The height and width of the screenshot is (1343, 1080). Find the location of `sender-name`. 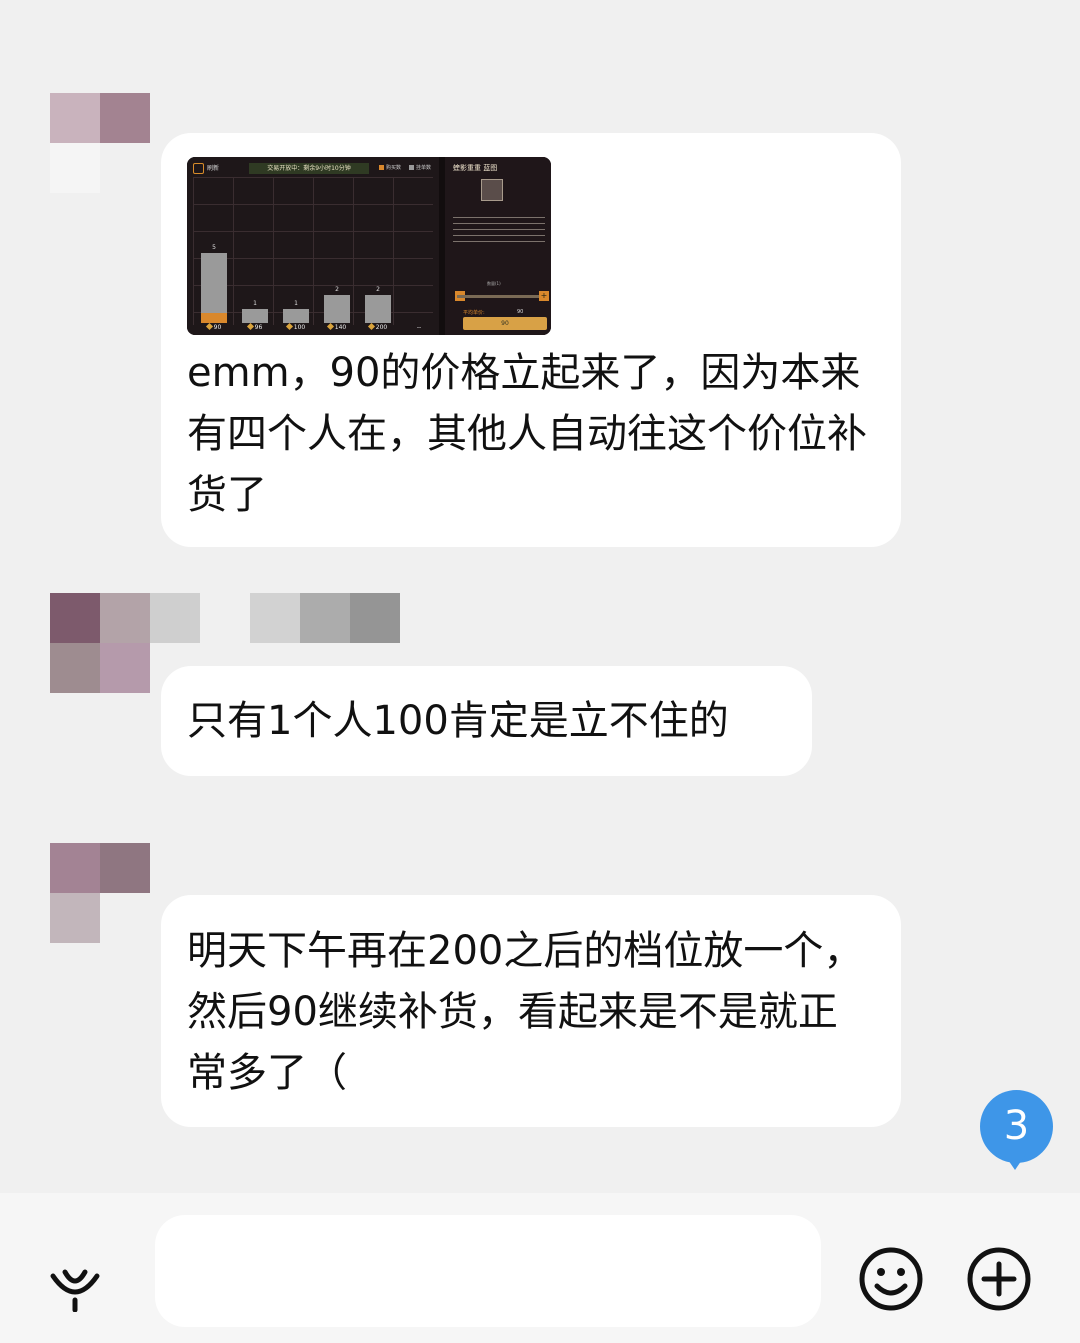

sender-name is located at coordinates (225, 618).